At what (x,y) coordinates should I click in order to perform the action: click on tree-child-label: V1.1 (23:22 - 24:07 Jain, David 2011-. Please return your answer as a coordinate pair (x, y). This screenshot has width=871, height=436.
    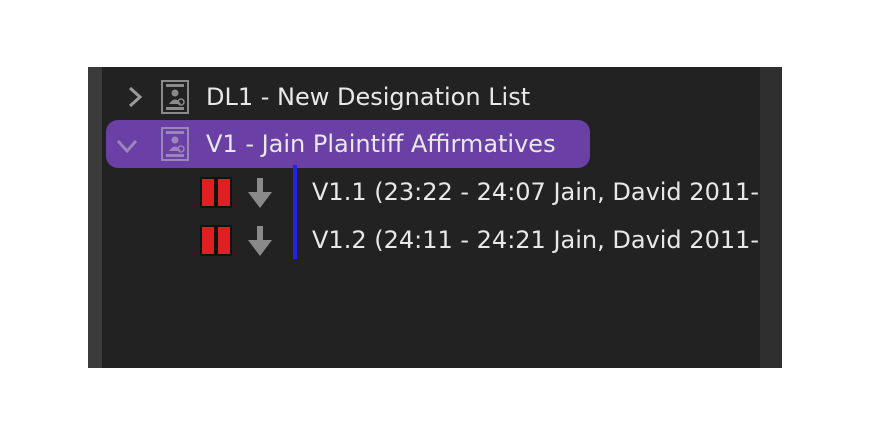
    Looking at the image, I should click on (536, 192).